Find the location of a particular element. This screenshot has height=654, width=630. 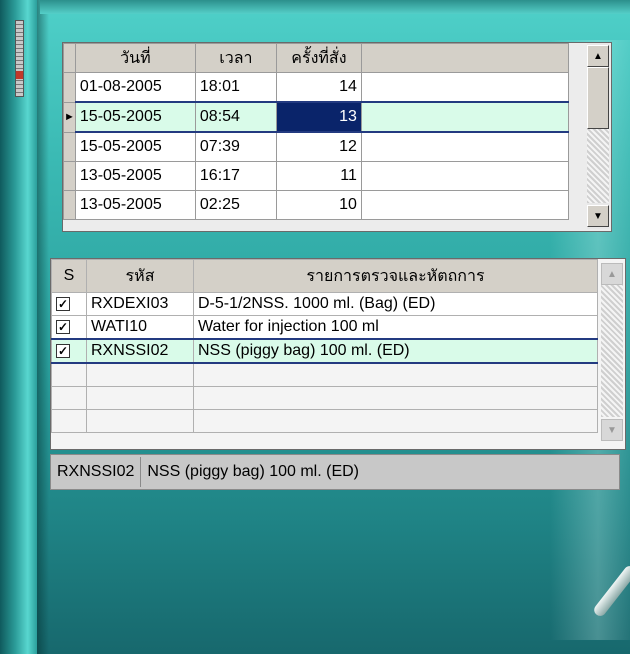

row-indicator-header is located at coordinates (69, 58).